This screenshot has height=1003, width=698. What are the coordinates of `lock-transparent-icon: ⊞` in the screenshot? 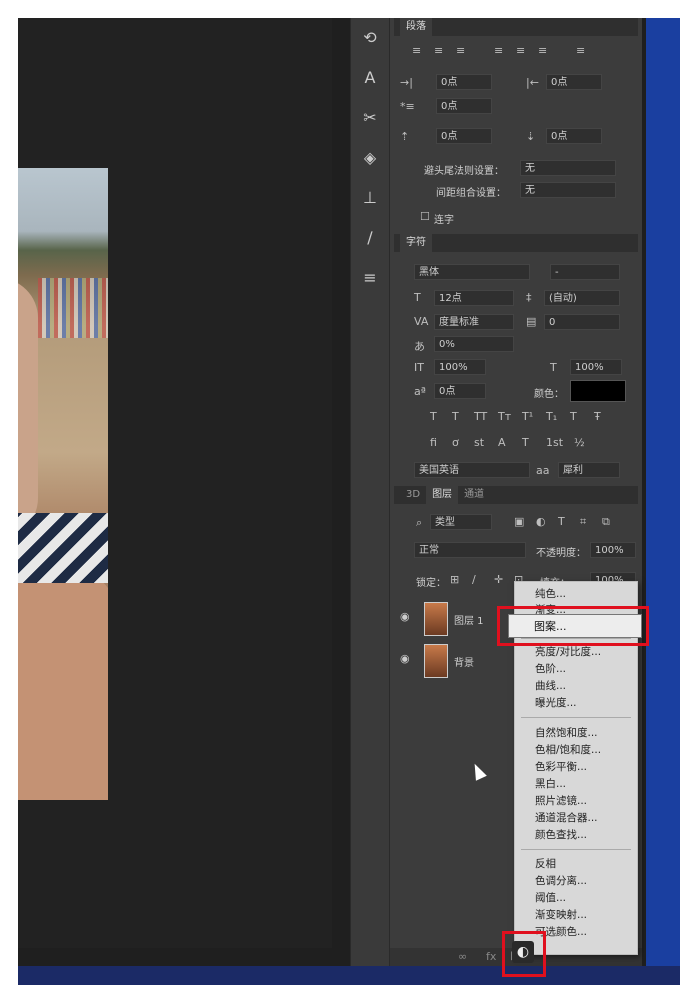 It's located at (454, 579).